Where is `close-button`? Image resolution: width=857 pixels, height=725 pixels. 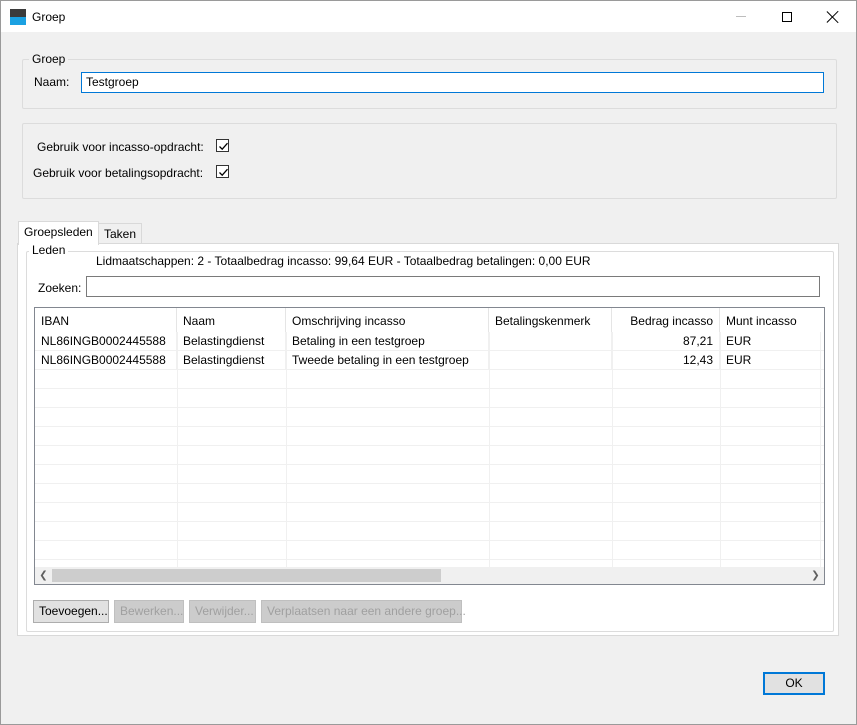 close-button is located at coordinates (833, 16).